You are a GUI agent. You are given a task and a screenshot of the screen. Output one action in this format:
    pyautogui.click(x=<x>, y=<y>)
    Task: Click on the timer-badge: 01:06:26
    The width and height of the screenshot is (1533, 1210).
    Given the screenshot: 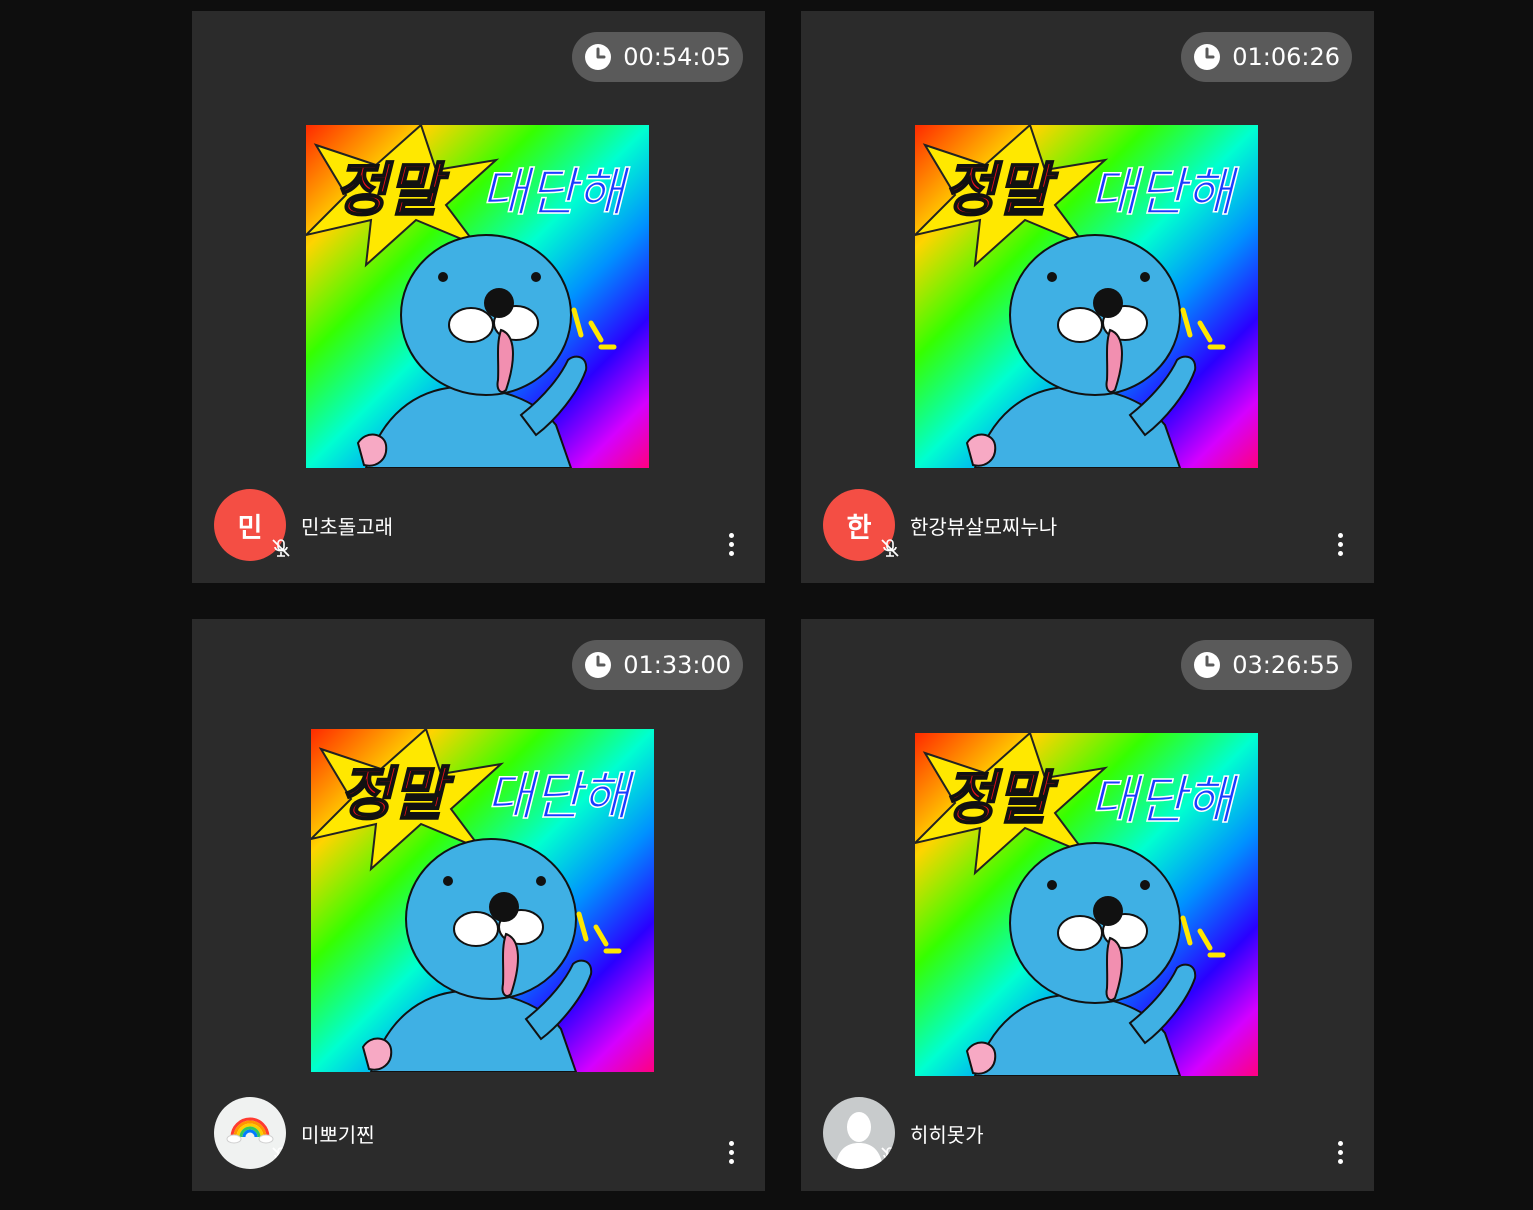 What is the action you would take?
    pyautogui.click(x=1266, y=57)
    